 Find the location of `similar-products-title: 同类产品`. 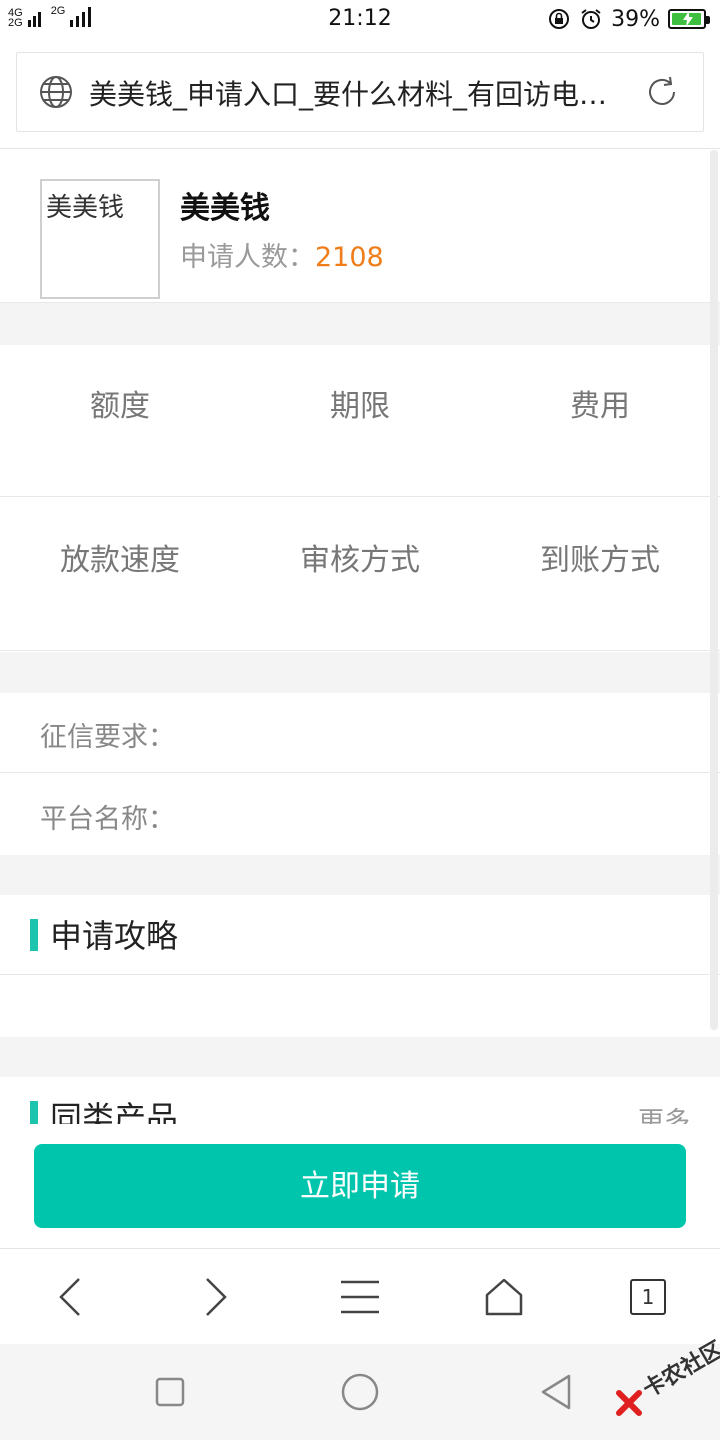

similar-products-title: 同类产品 is located at coordinates (114, 1111).